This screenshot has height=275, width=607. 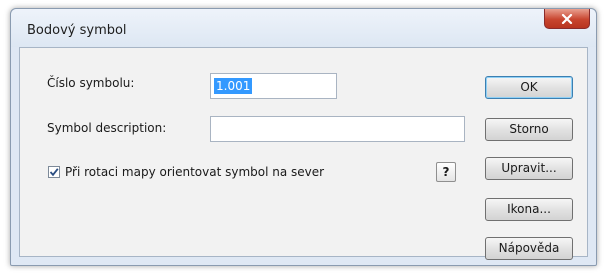 What do you see at coordinates (529, 248) in the screenshot?
I see `help-button: Nápověda` at bounding box center [529, 248].